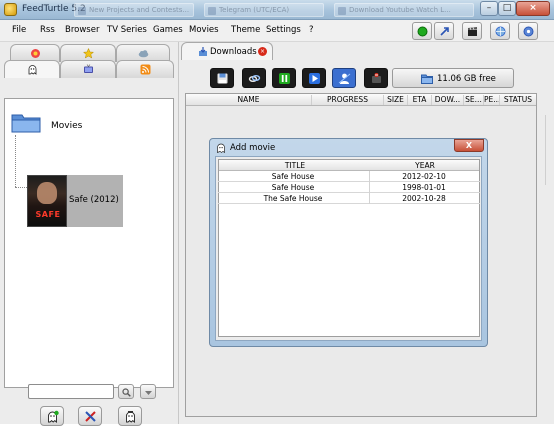  What do you see at coordinates (469, 145) in the screenshot?
I see `dialog-close-button: X` at bounding box center [469, 145].